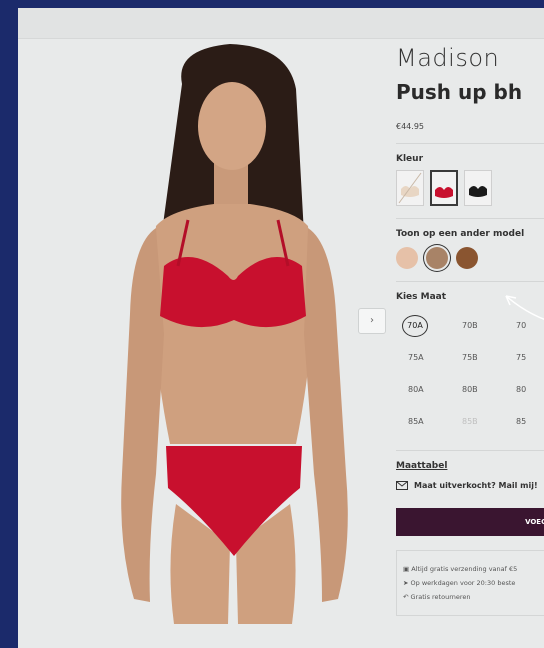 This screenshot has height=648, width=544. Describe the element at coordinates (410, 126) in the screenshot. I see `product-price: €44.95` at that location.